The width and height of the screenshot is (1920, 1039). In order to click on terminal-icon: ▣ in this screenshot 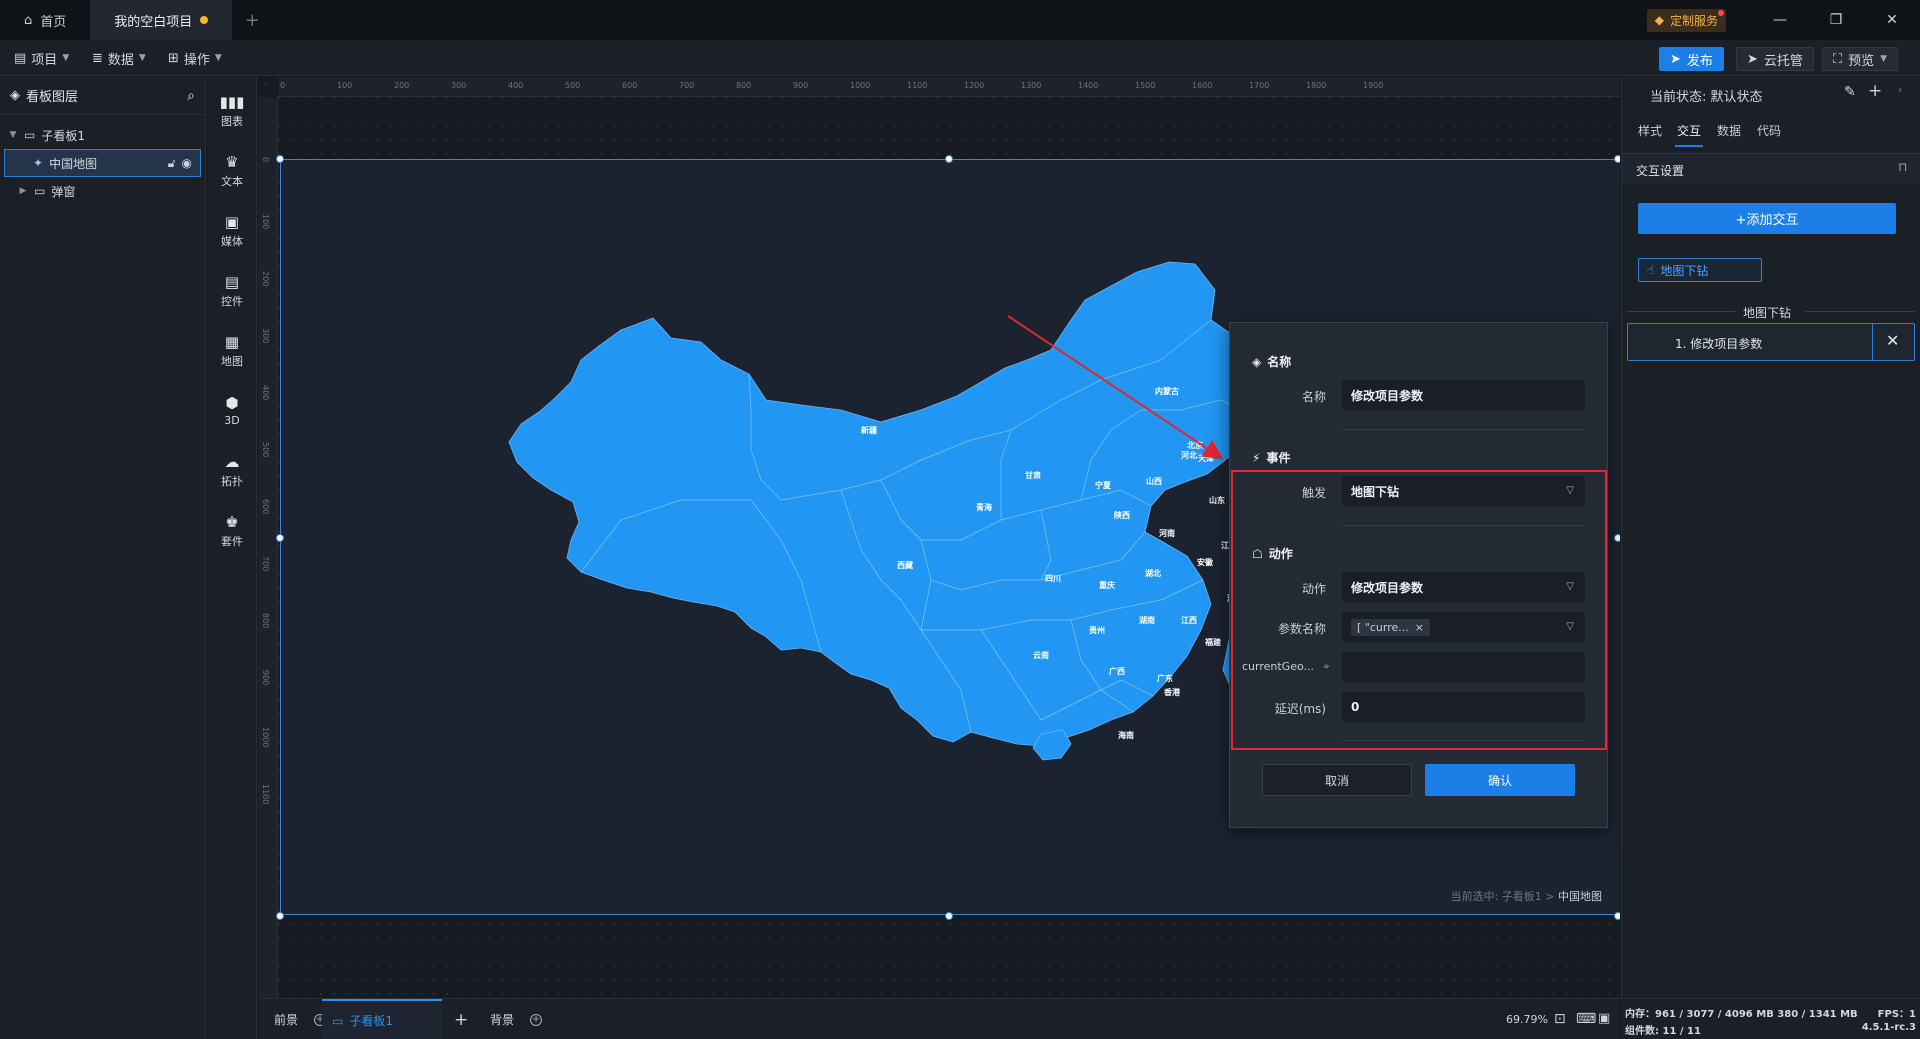, I will do `click(1604, 1018)`.